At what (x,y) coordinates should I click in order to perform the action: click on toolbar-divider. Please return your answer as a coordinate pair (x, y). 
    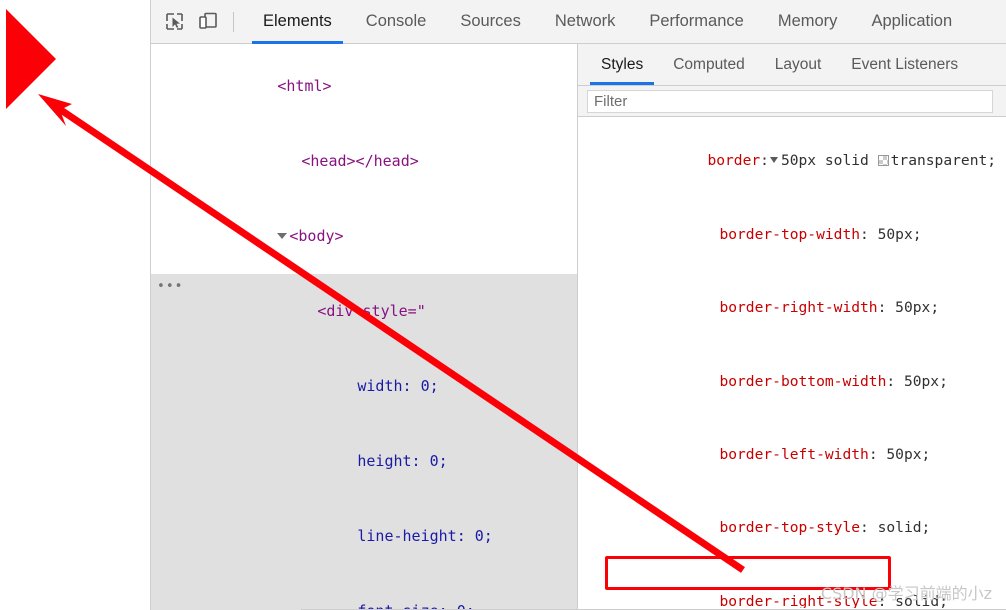
    Looking at the image, I should click on (233, 21).